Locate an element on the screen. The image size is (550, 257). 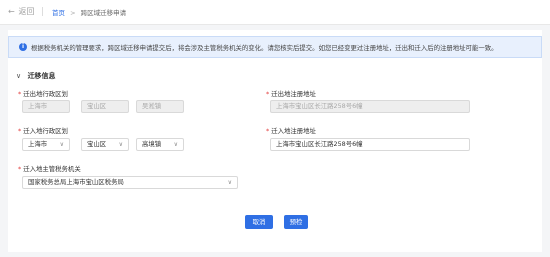
info-icon: i is located at coordinates (23, 47).